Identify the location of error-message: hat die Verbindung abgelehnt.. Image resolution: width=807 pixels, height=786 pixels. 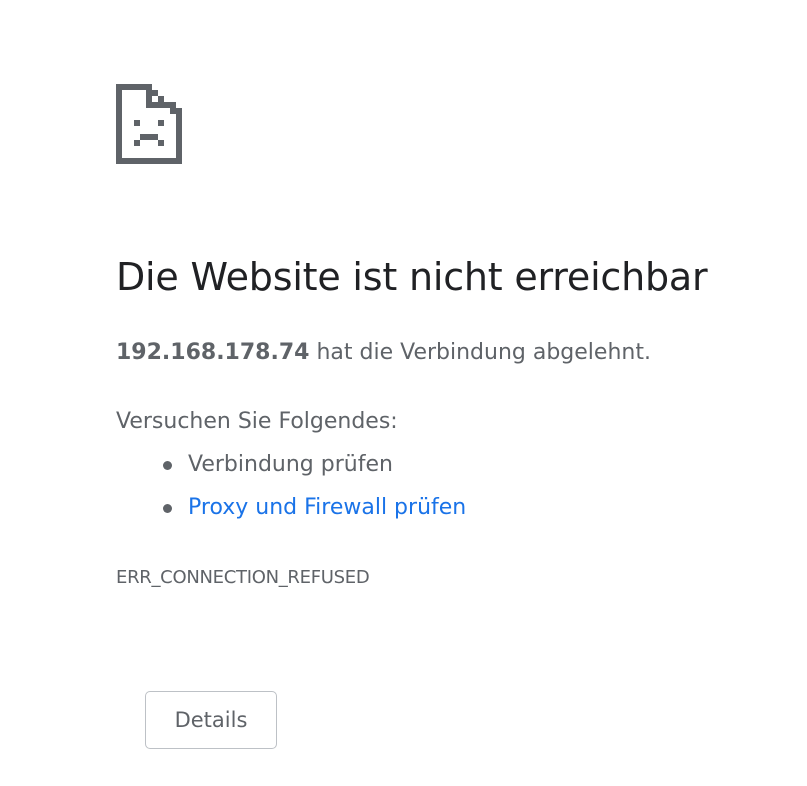
(480, 352).